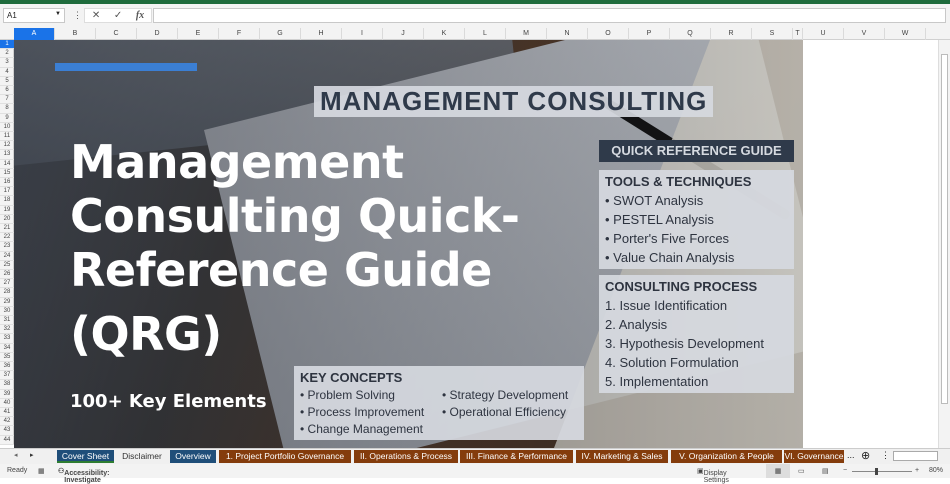 Image resolution: width=950 pixels, height=484 pixels. I want to click on sheet-tab: Cover Sheet, so click(85, 456).